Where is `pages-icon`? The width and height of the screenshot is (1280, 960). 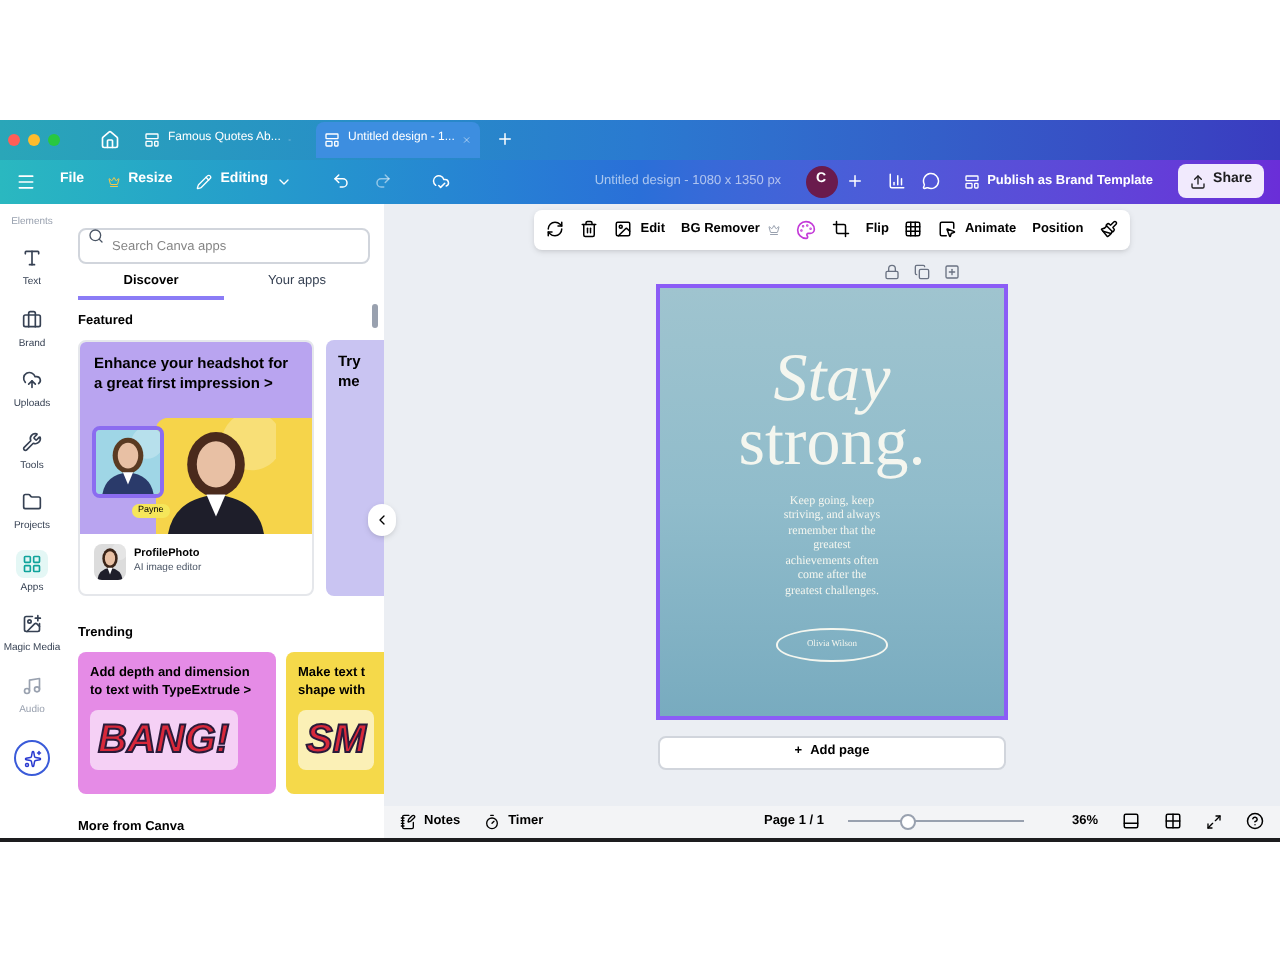 pages-icon is located at coordinates (1131, 821).